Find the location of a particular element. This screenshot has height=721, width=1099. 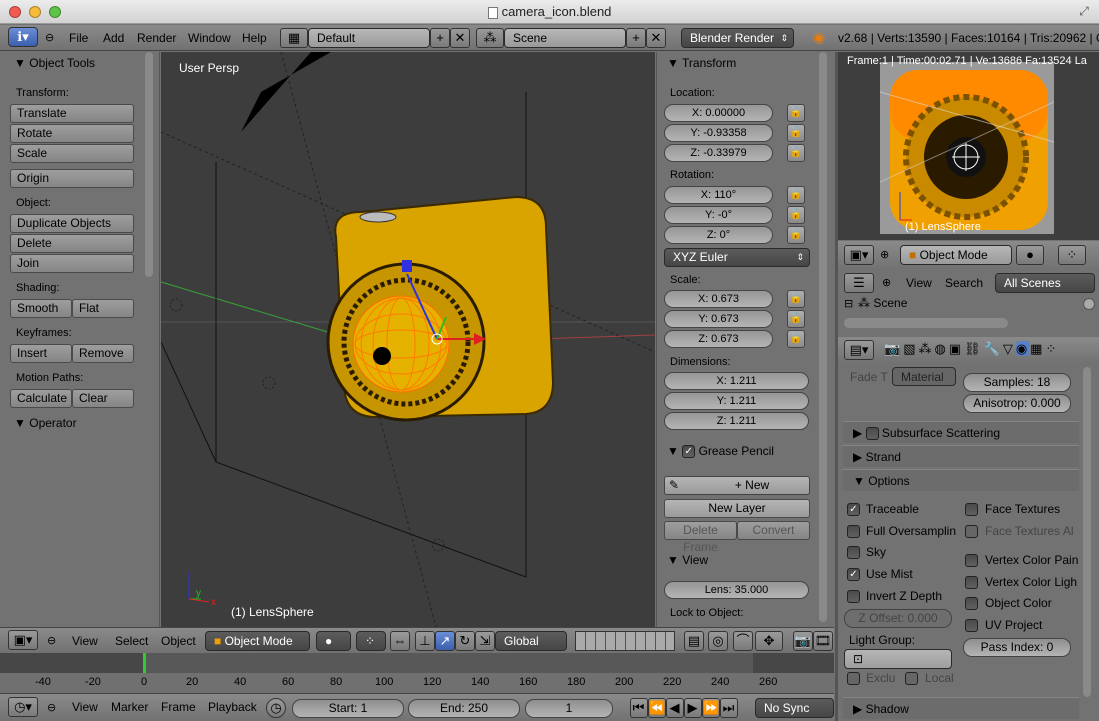

render-animation-icon: 🎞 is located at coordinates (823, 641).